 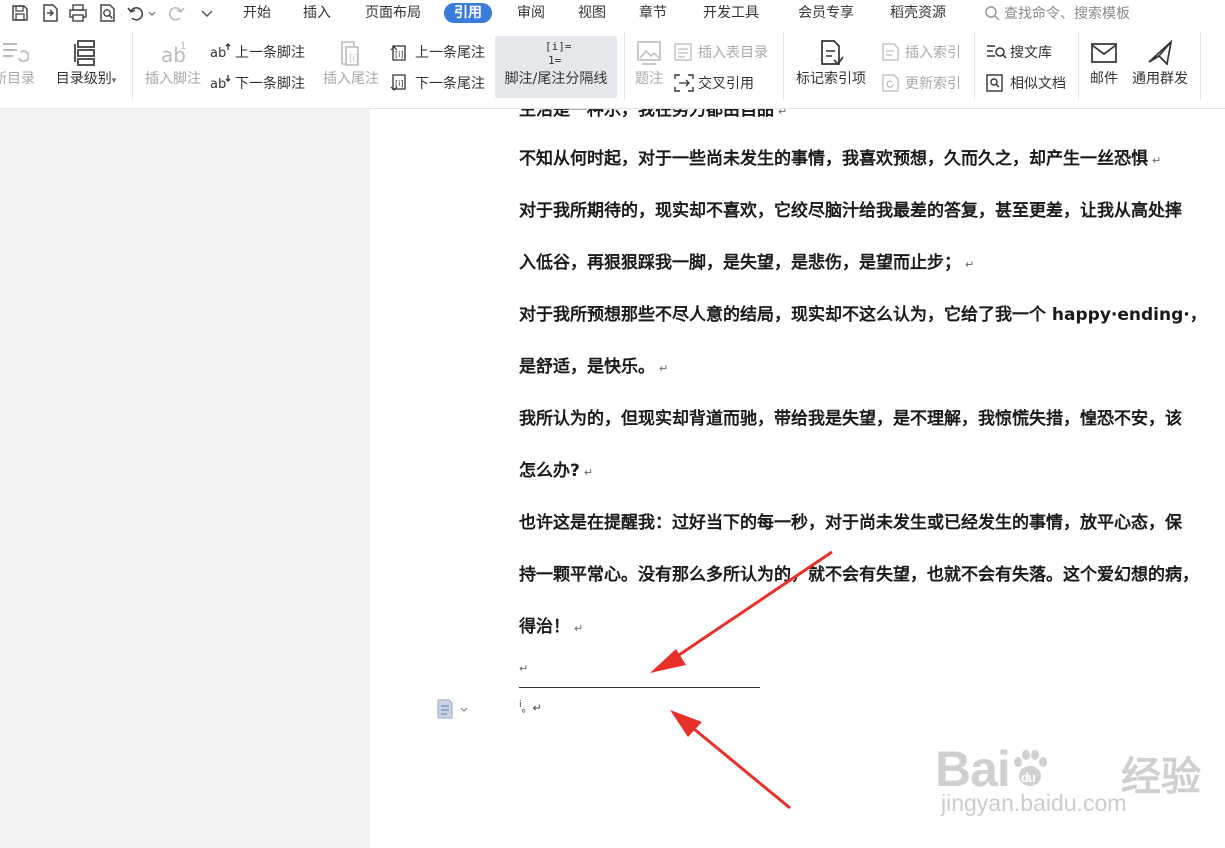 I want to click on tab-chapter: 章节, so click(x=653, y=13).